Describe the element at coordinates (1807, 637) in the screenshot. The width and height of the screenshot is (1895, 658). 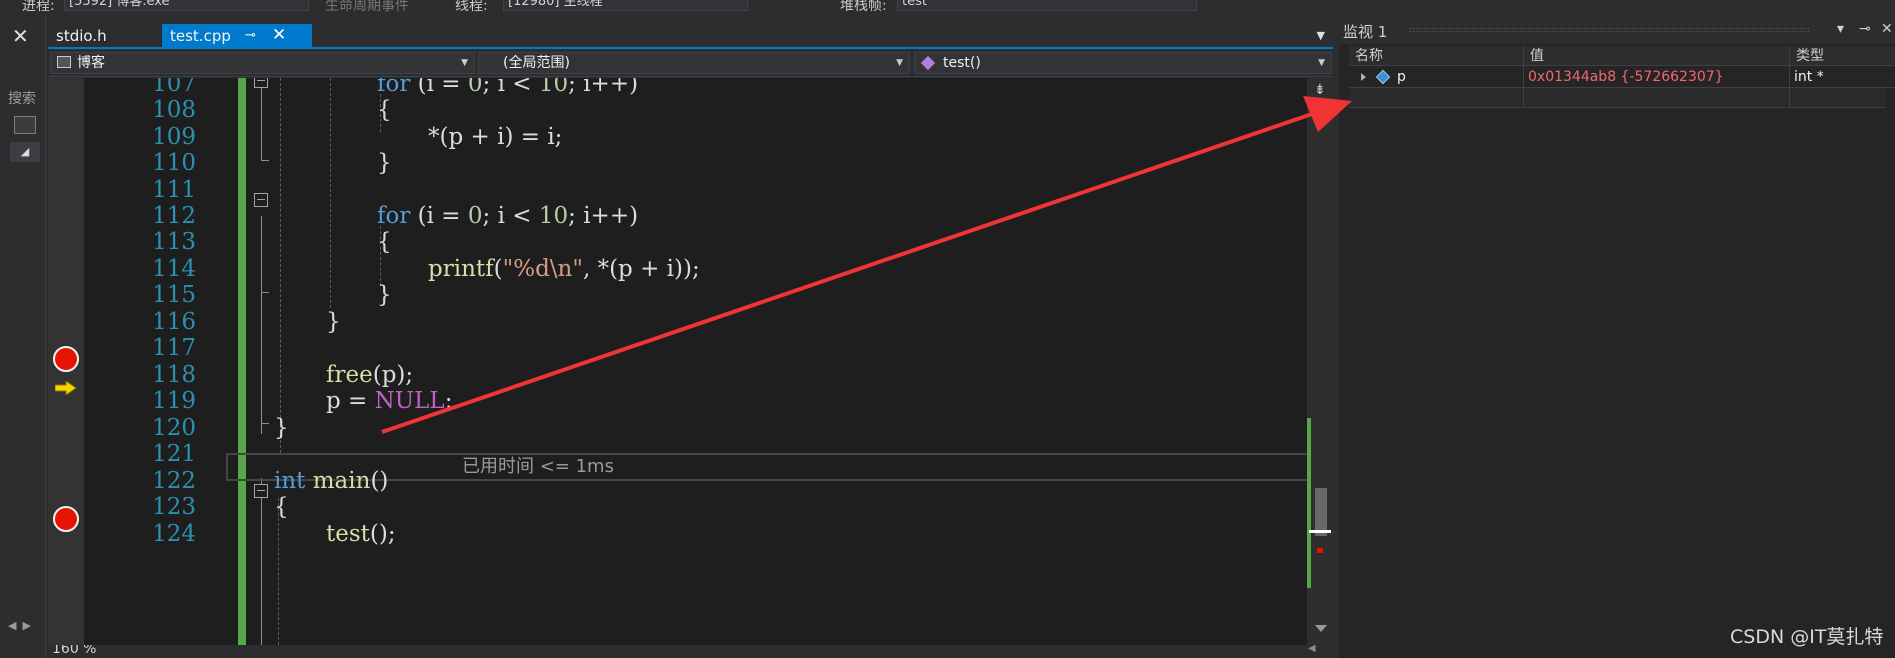
I see `watermark: CSDN @IT莫扎特` at that location.